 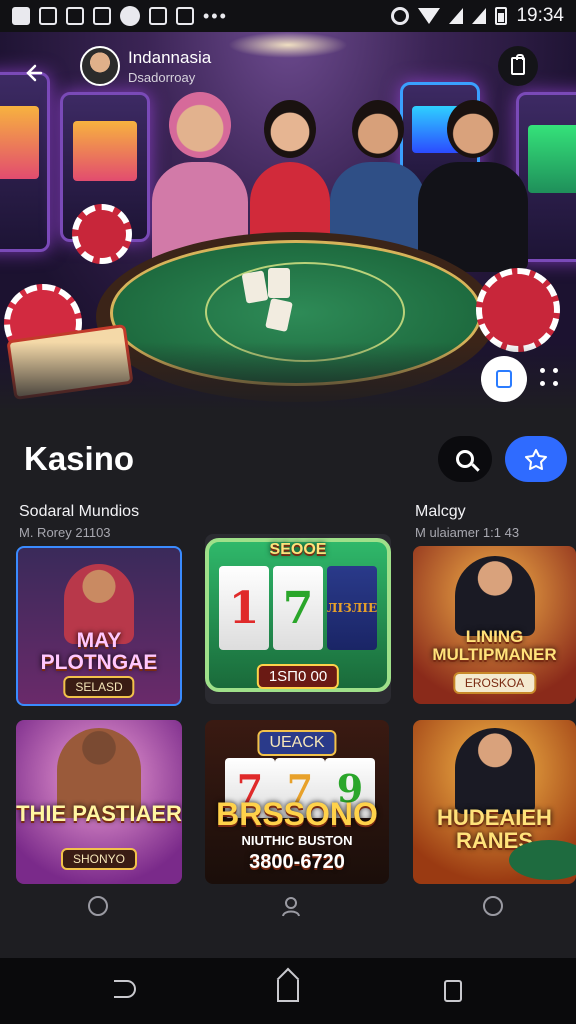 I want to click on nav-back-button, so click(x=127, y=993).